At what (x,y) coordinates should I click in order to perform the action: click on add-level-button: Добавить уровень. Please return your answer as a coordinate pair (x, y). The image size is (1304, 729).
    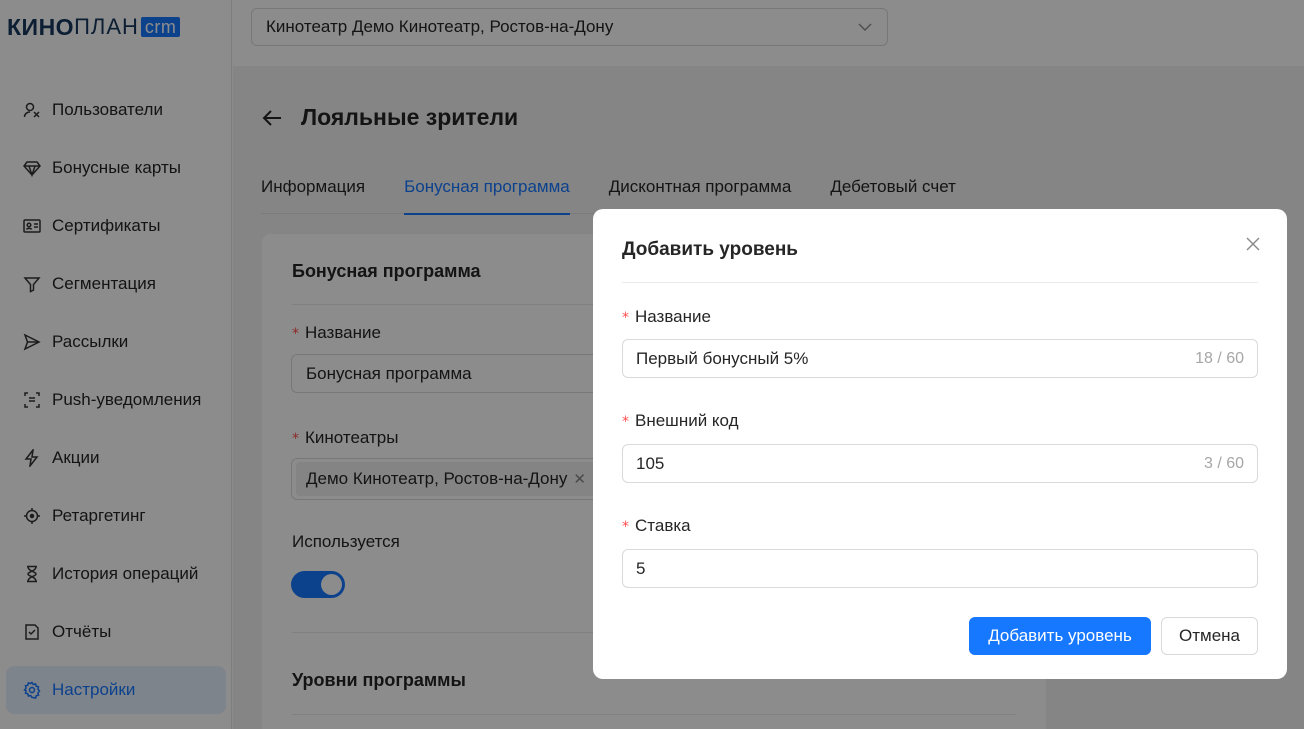
    Looking at the image, I should click on (1060, 636).